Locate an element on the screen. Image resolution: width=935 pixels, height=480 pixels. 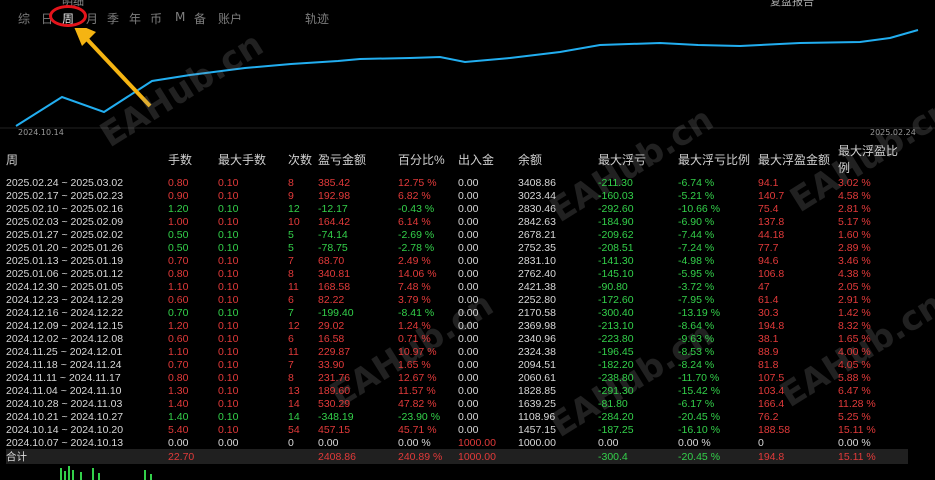
cell-max-drawdown: -145.10 is located at coordinates (616, 273).